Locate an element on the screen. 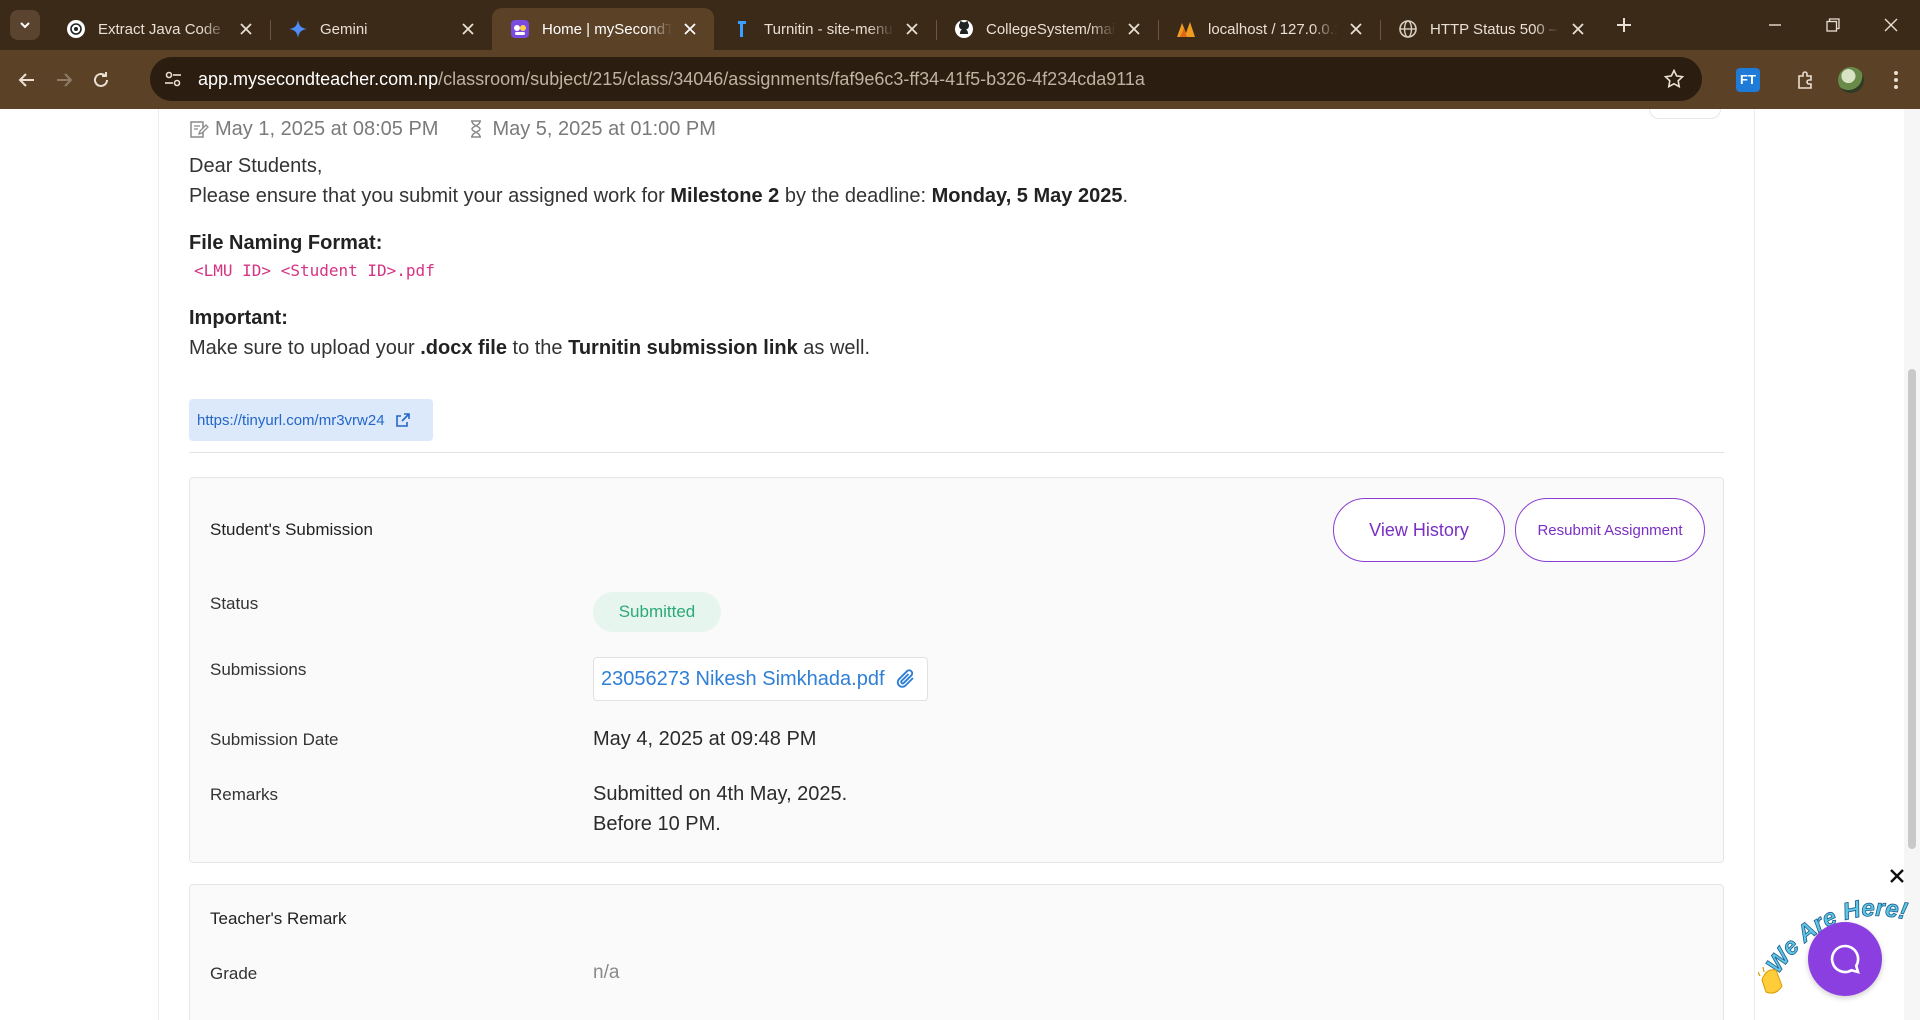 The height and width of the screenshot is (1020, 1920). tab-title: localhost / 127.0.0.1 / is located at coordinates (1273, 29).